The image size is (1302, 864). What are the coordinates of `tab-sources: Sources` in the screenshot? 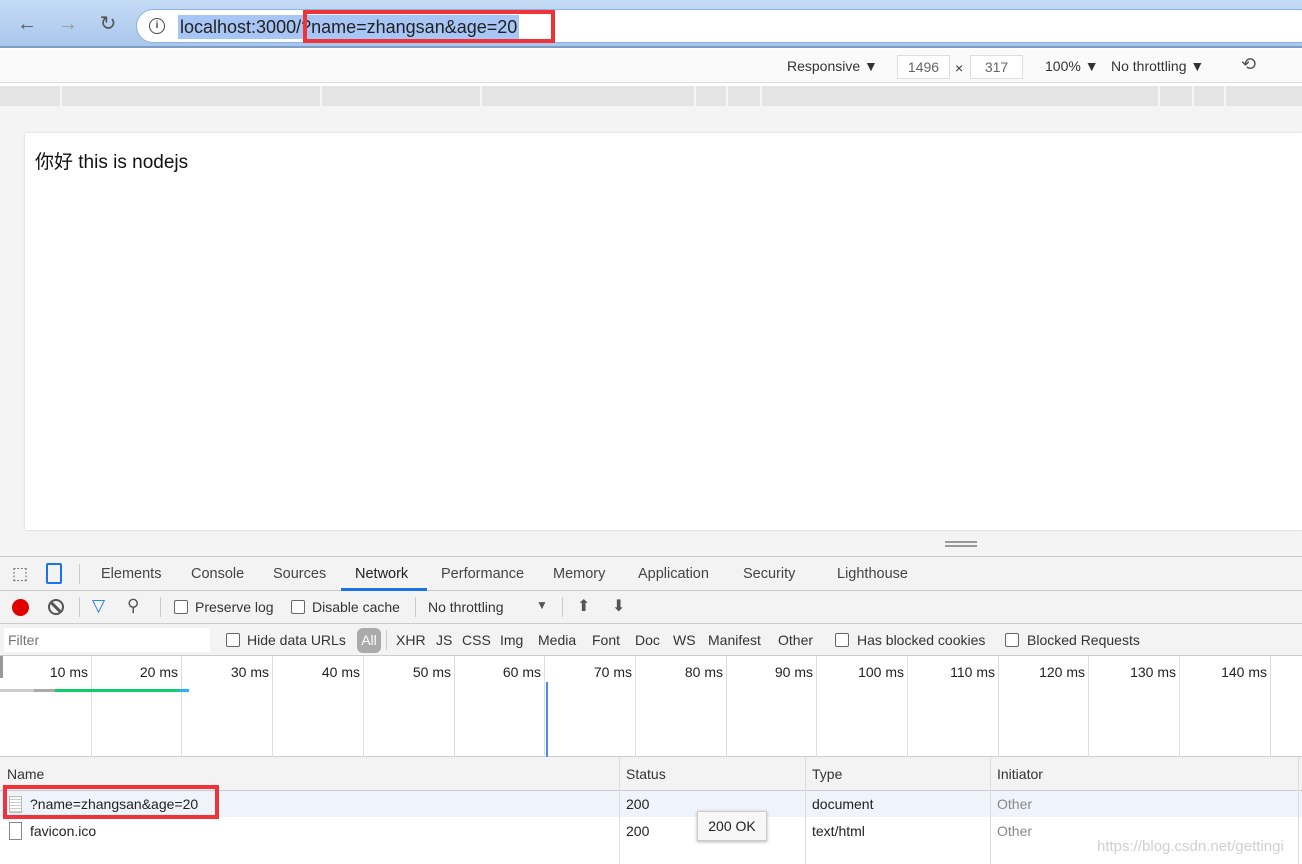 It's located at (299, 574).